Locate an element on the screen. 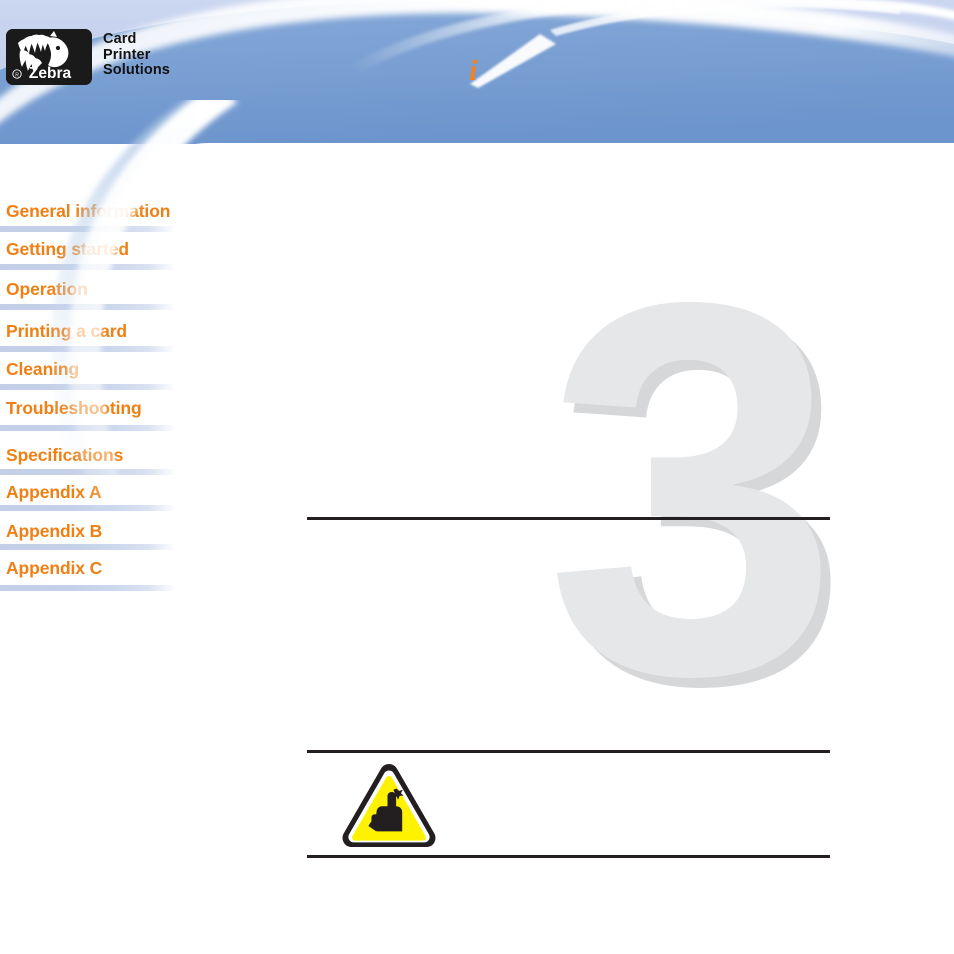  rule-top is located at coordinates (568, 518).